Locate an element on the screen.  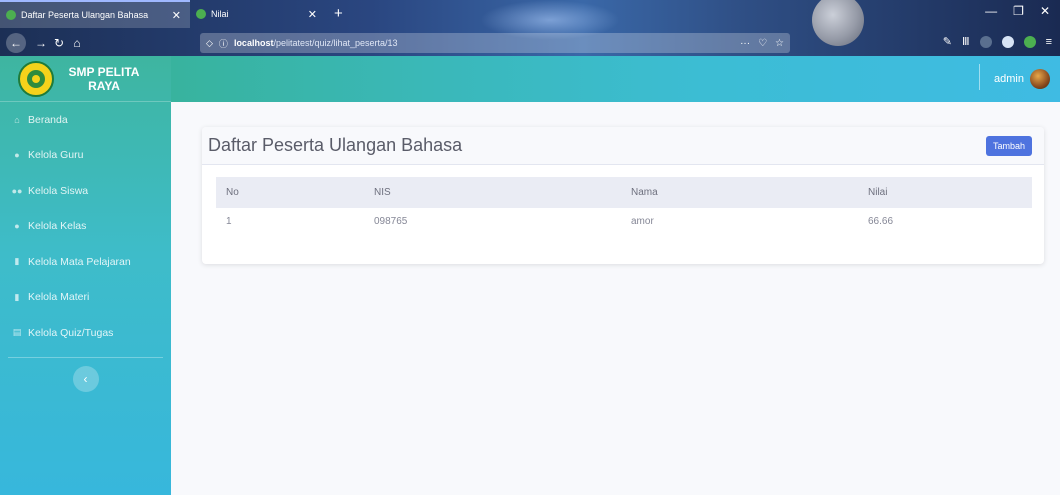
window-controls: — ❐ ✕ is located at coordinates (1017, 11).